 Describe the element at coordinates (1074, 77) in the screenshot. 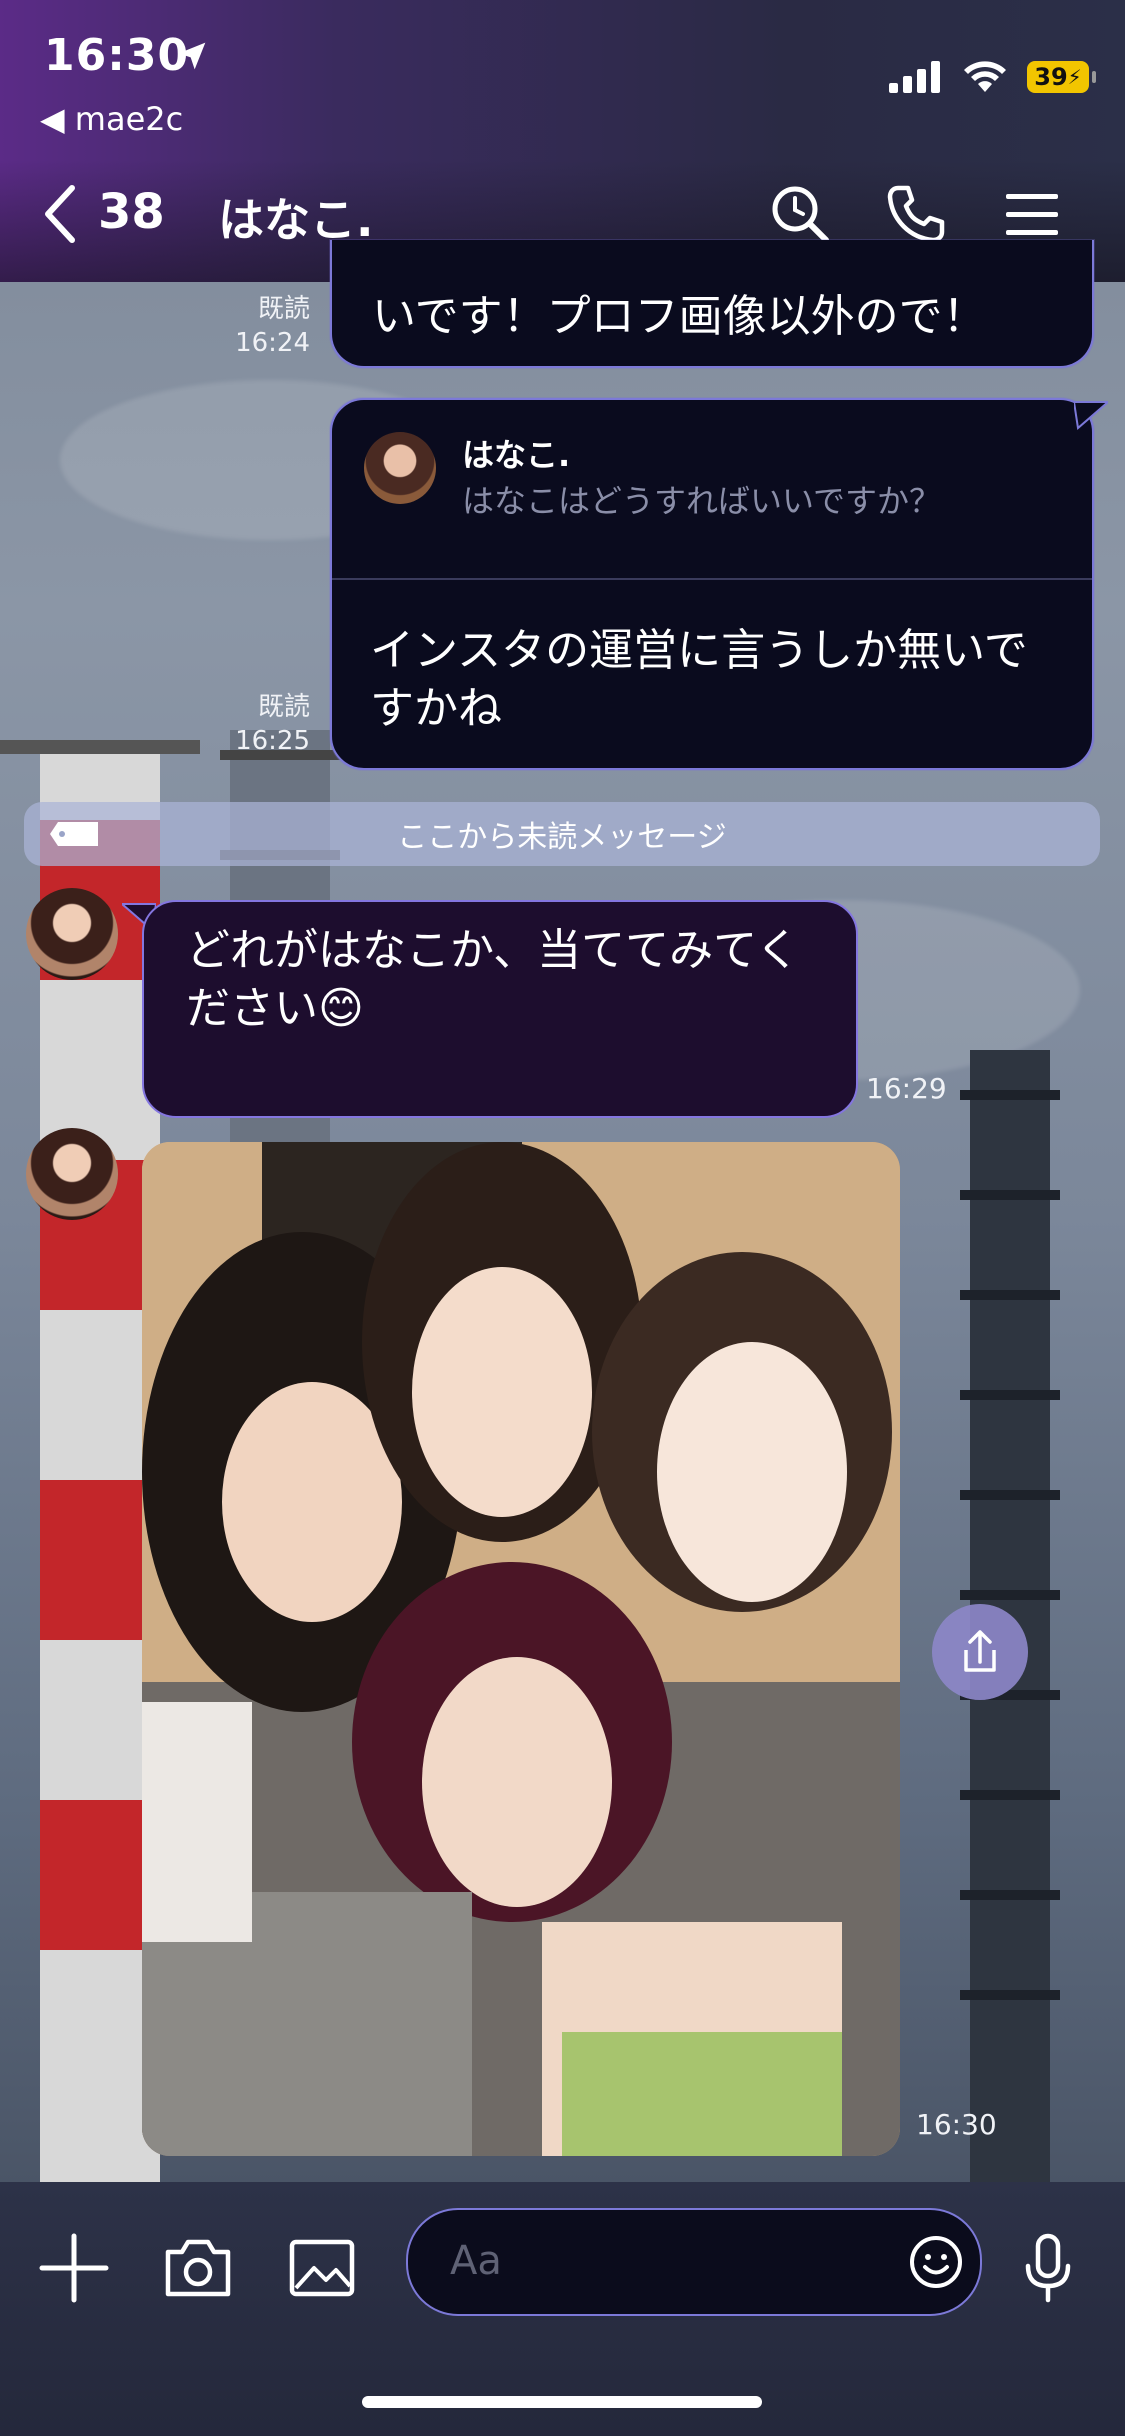

I see `charging-bolt-icon: ⚡` at that location.